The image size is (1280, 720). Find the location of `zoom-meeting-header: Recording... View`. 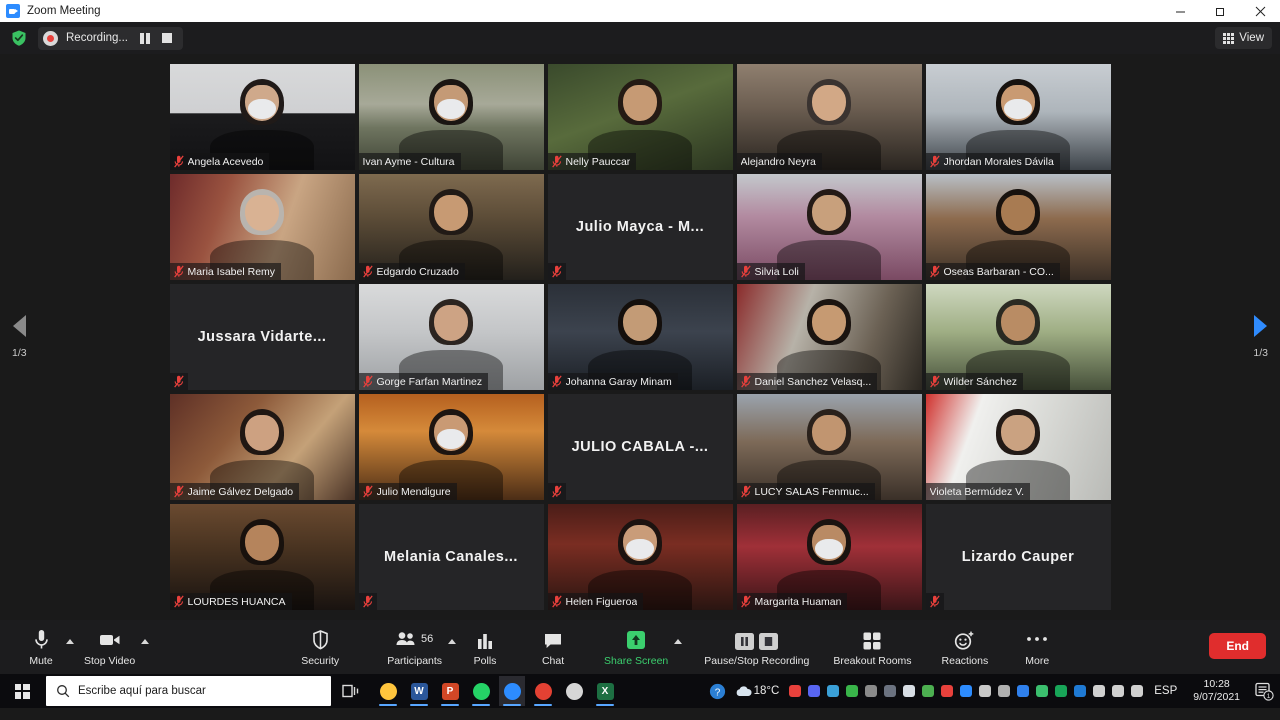

zoom-meeting-header: Recording... View is located at coordinates (640, 38).